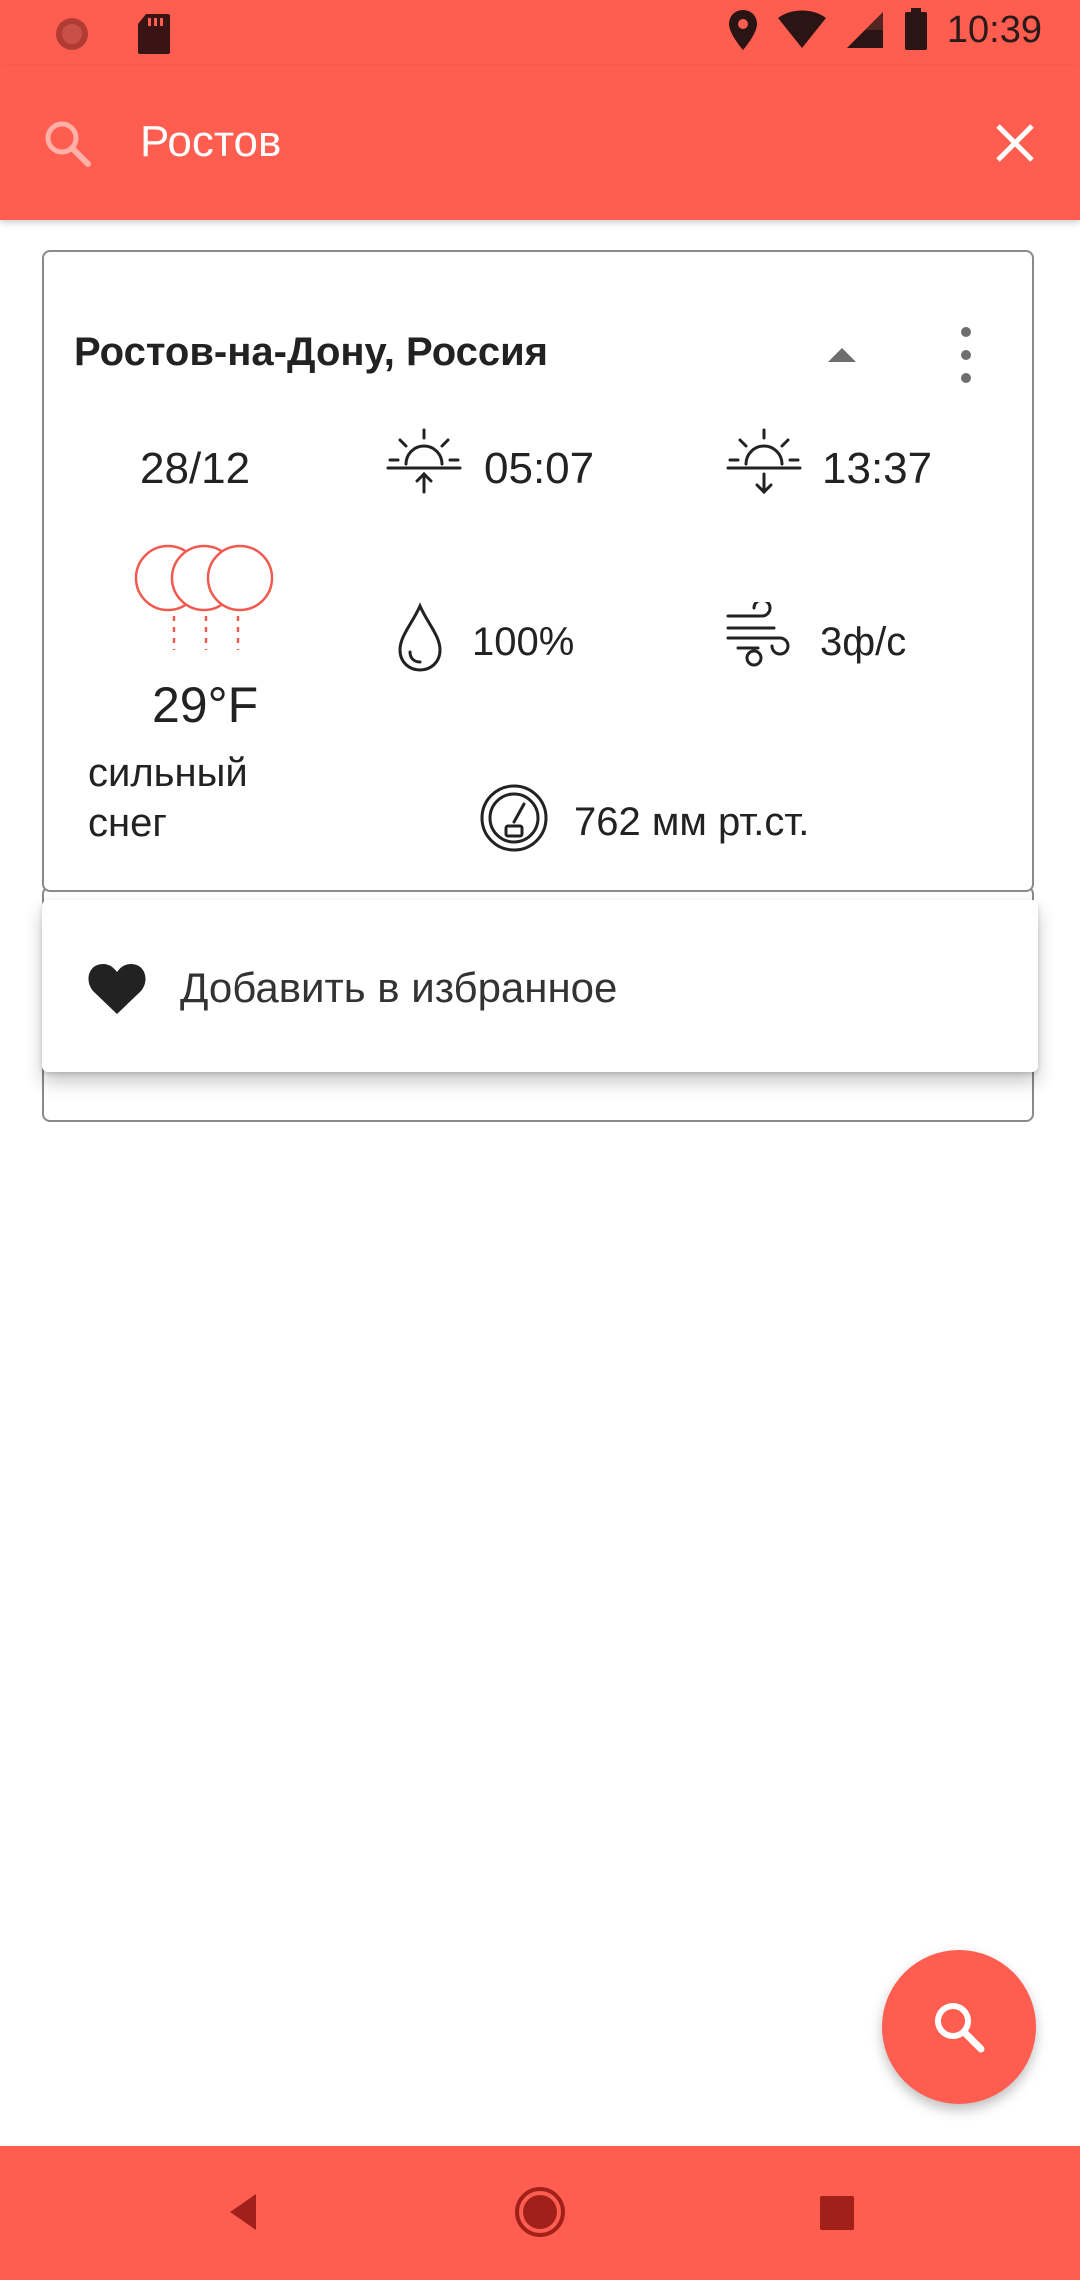 The width and height of the screenshot is (1080, 2280). I want to click on sunrise-value: 05:07, so click(539, 468).